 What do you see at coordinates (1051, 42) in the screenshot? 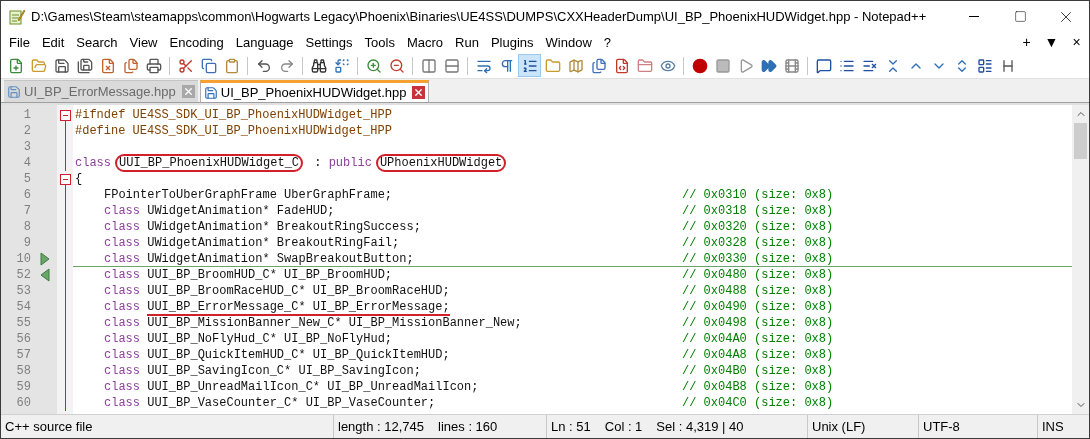
I see `tab-list-button: ▼` at bounding box center [1051, 42].